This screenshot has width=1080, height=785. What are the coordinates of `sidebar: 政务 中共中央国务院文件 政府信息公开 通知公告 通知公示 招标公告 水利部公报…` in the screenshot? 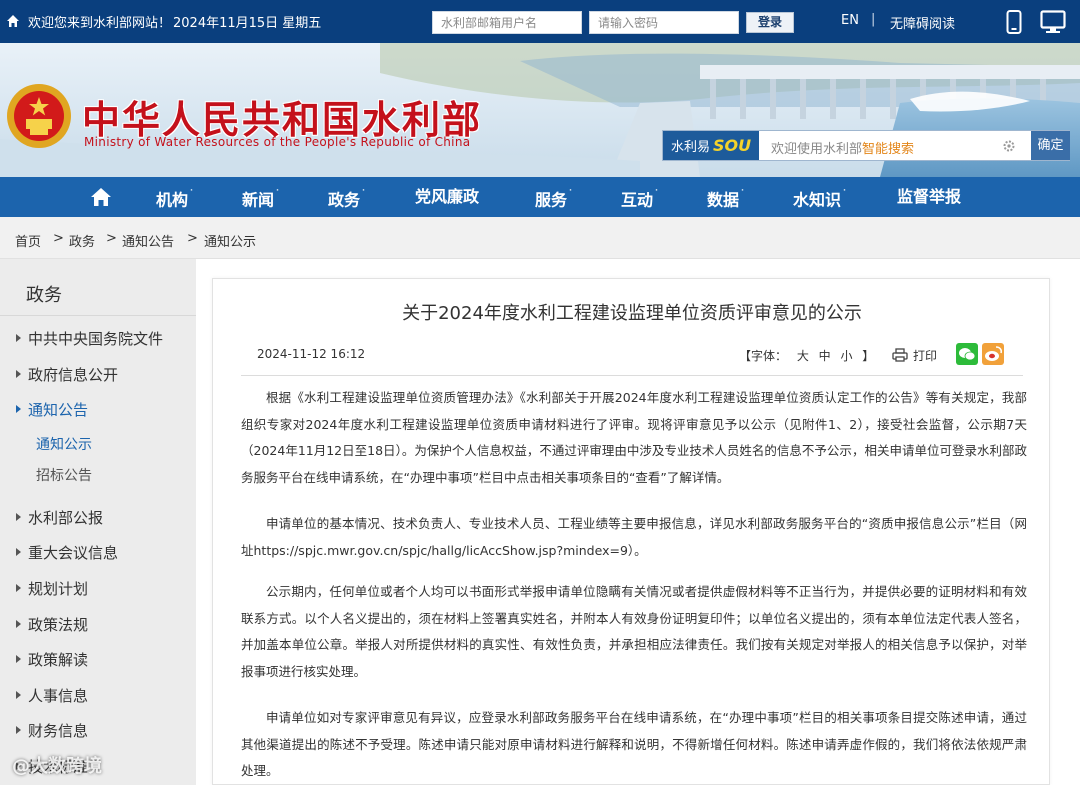 It's located at (98, 522).